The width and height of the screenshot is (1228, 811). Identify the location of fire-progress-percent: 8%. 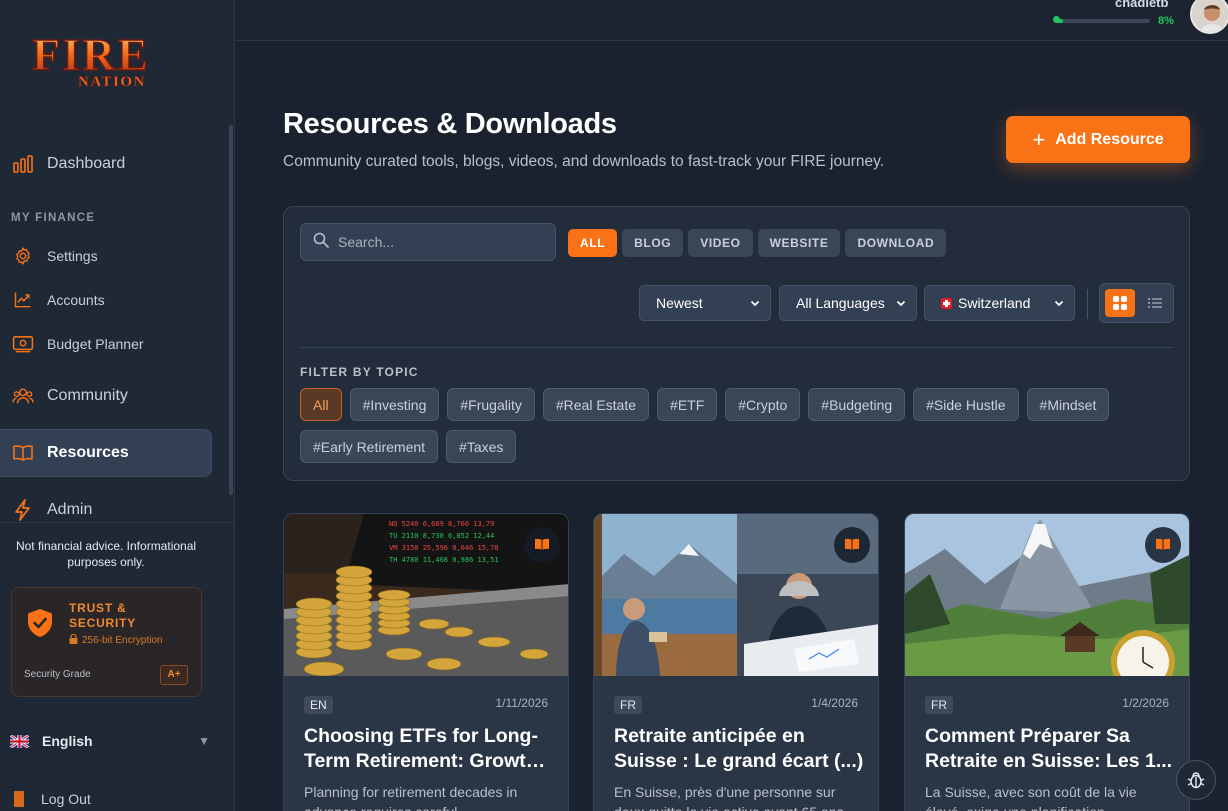
(1166, 21).